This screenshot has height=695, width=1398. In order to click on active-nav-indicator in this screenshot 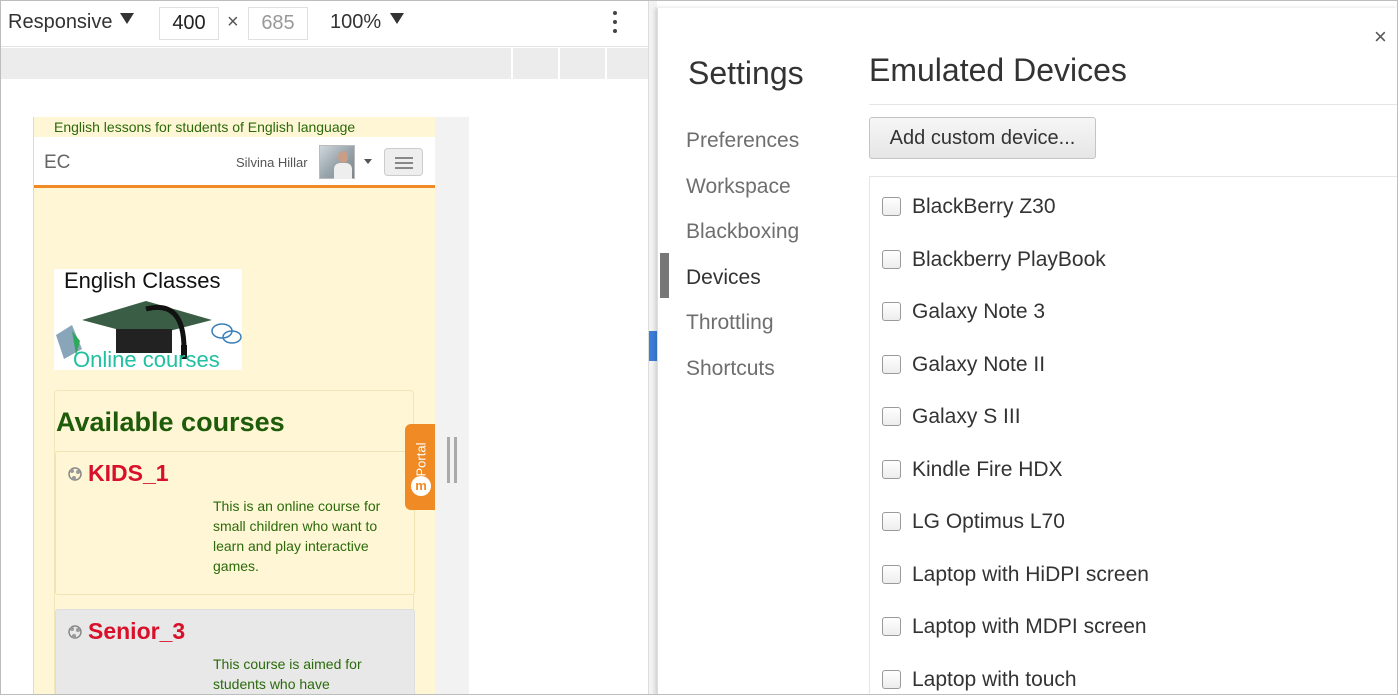, I will do `click(664, 275)`.